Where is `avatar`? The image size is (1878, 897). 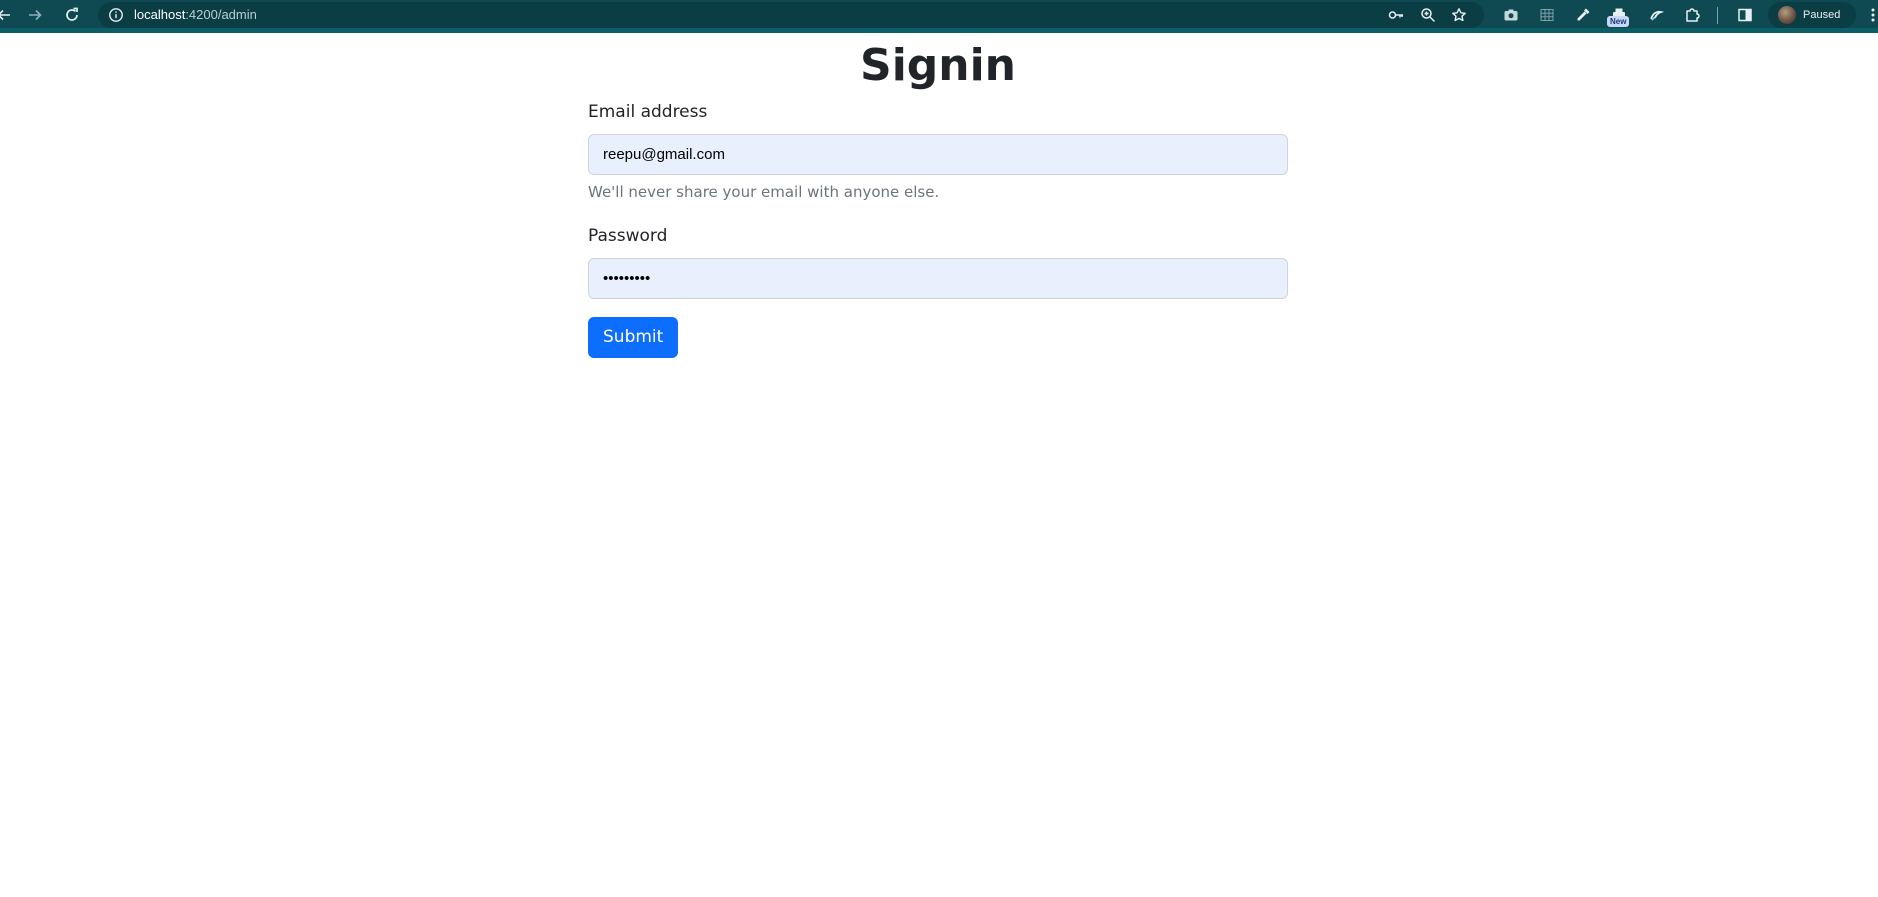
avatar is located at coordinates (1787, 15).